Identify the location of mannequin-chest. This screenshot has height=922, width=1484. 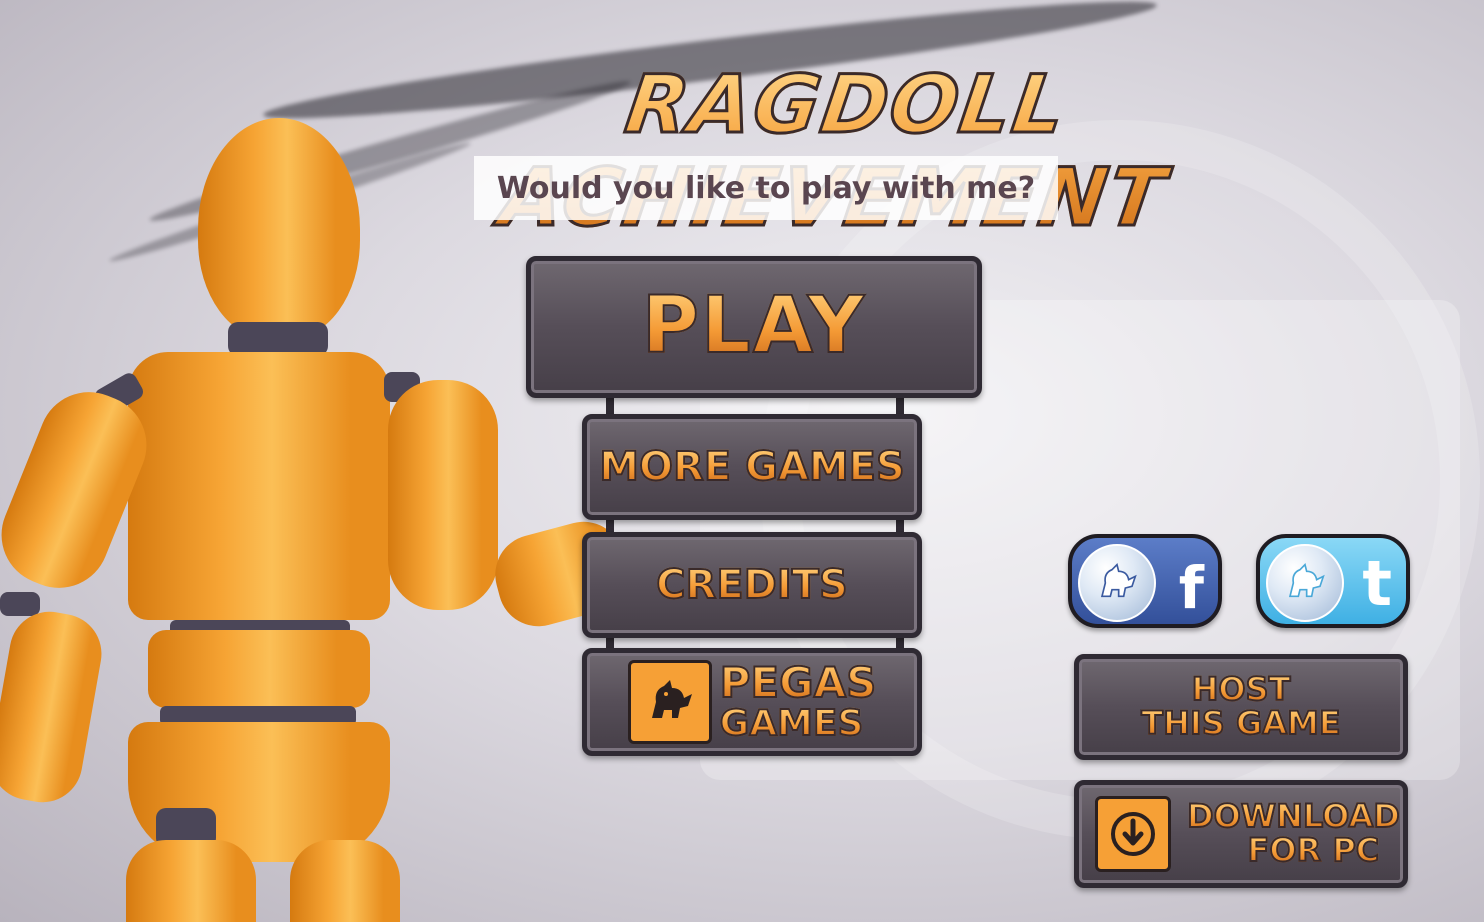
(259, 486).